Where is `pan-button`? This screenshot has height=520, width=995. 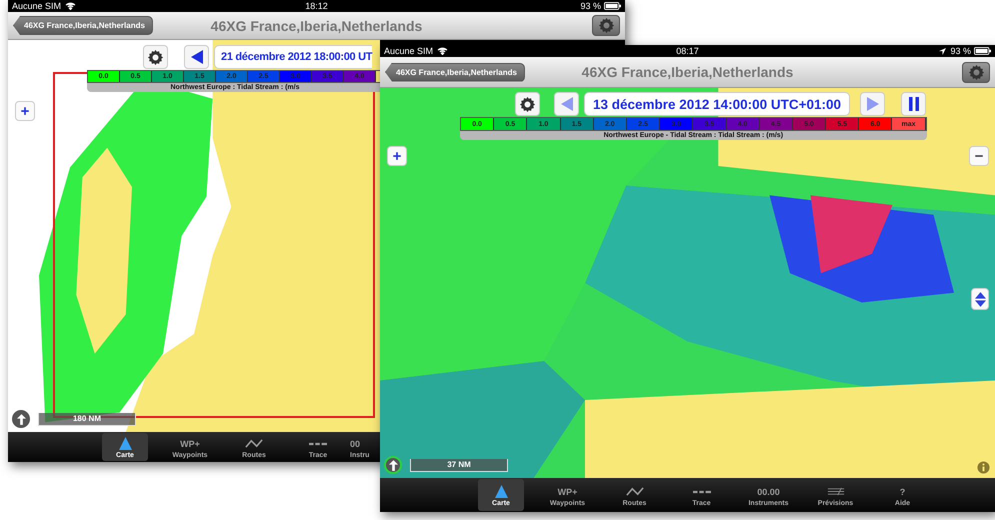
pan-button is located at coordinates (980, 299).